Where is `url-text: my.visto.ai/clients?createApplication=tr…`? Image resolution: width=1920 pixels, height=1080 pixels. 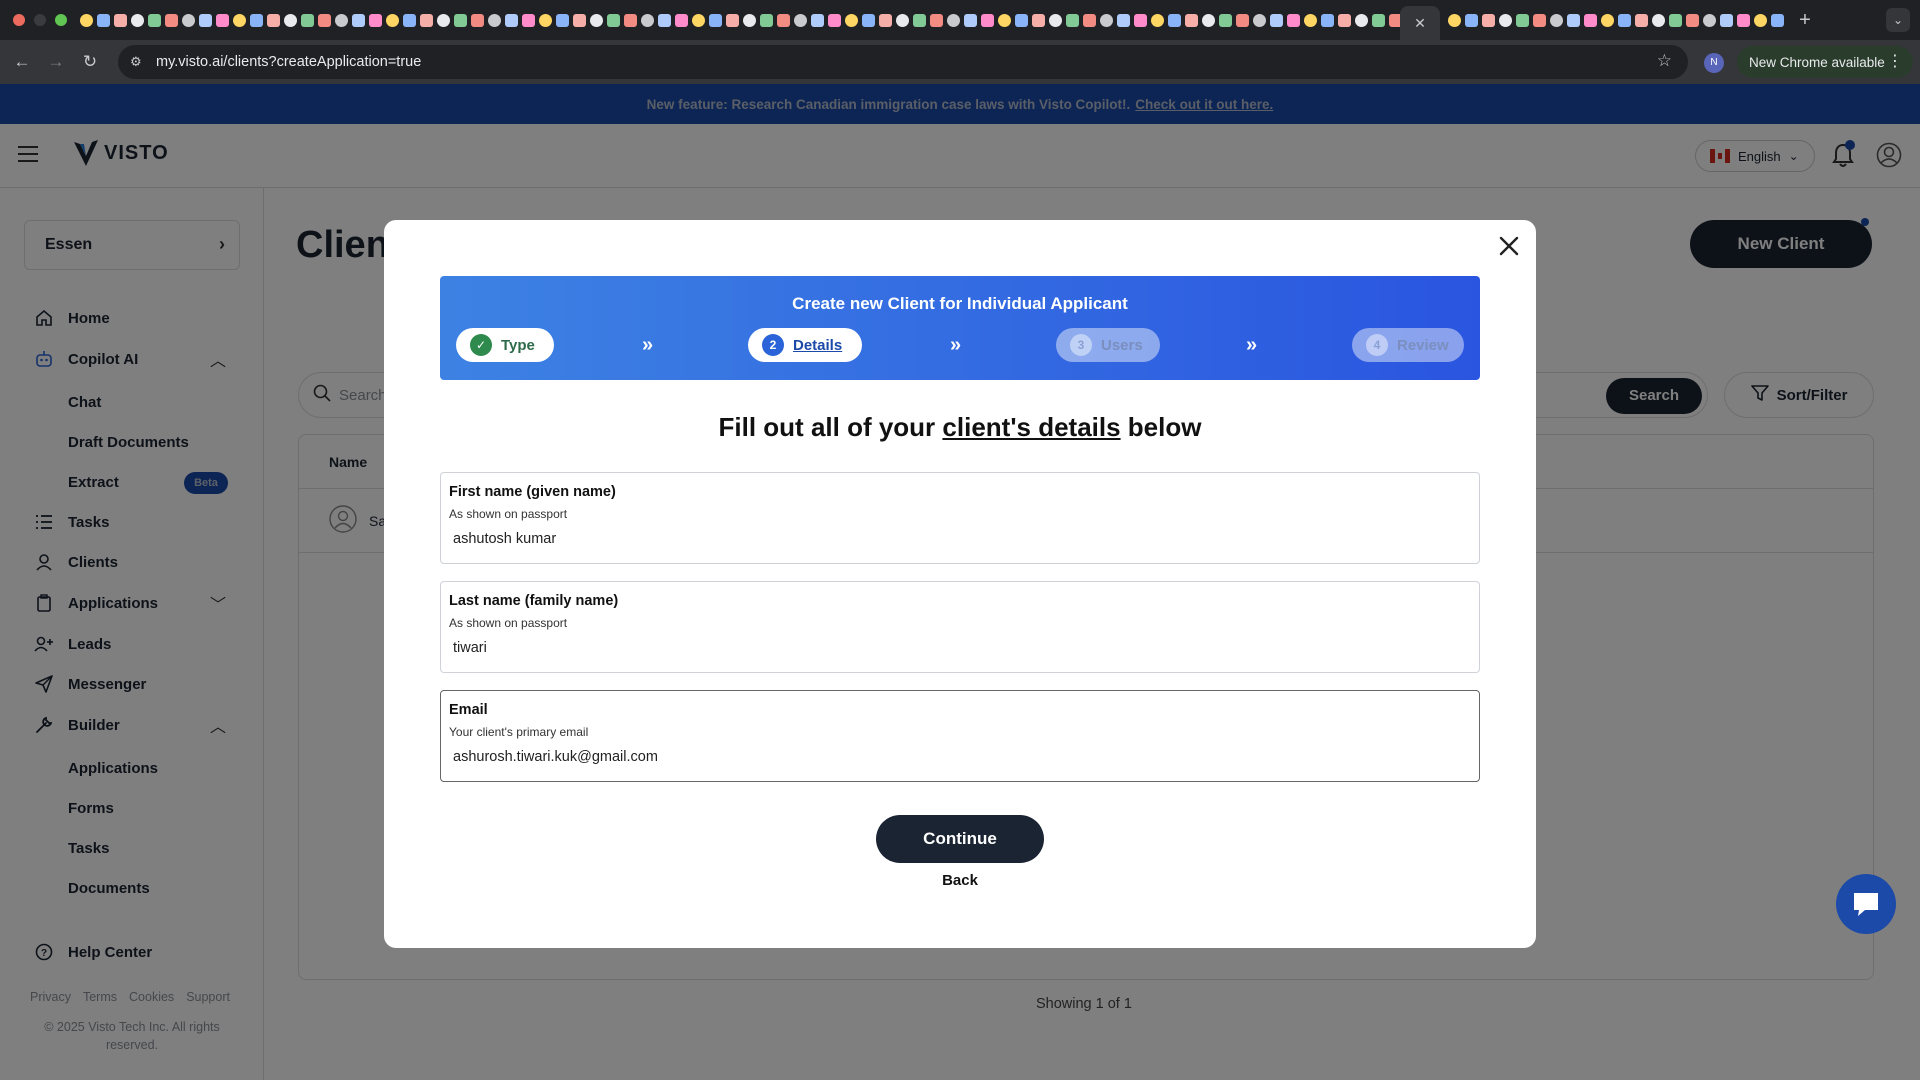
url-text: my.visto.ai/clients?createApplication=tr… is located at coordinates (288, 62).